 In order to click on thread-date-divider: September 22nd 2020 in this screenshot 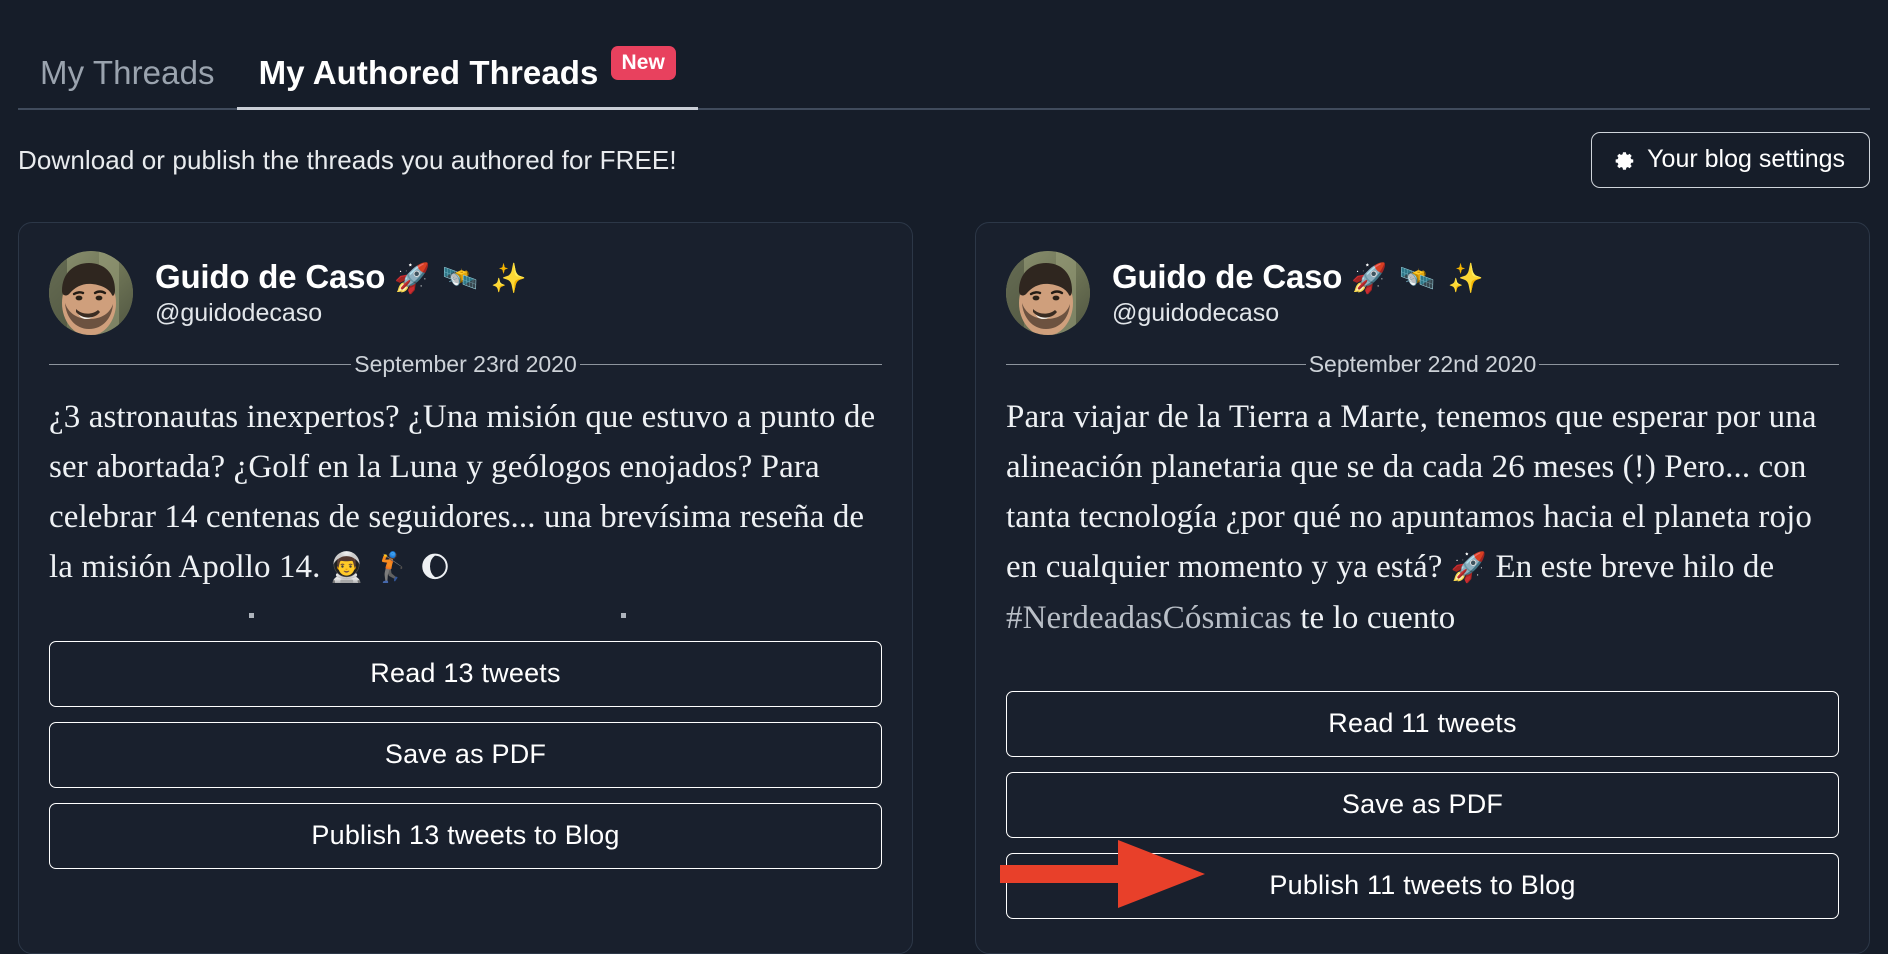, I will do `click(1422, 364)`.